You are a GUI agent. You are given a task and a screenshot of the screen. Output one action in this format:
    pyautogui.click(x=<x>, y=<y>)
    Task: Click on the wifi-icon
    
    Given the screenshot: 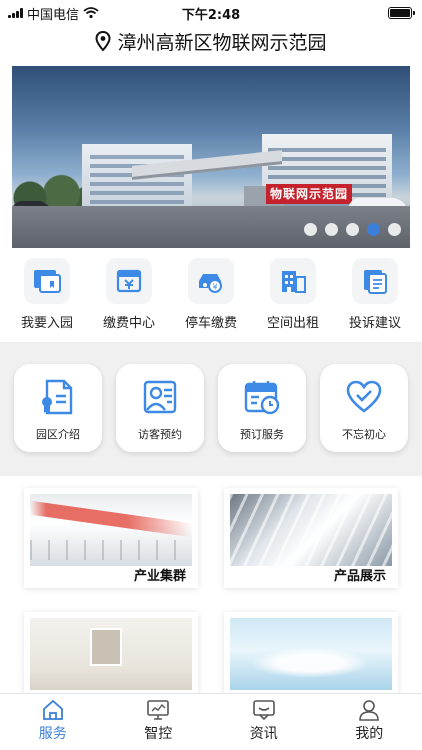 What is the action you would take?
    pyautogui.click(x=91, y=13)
    